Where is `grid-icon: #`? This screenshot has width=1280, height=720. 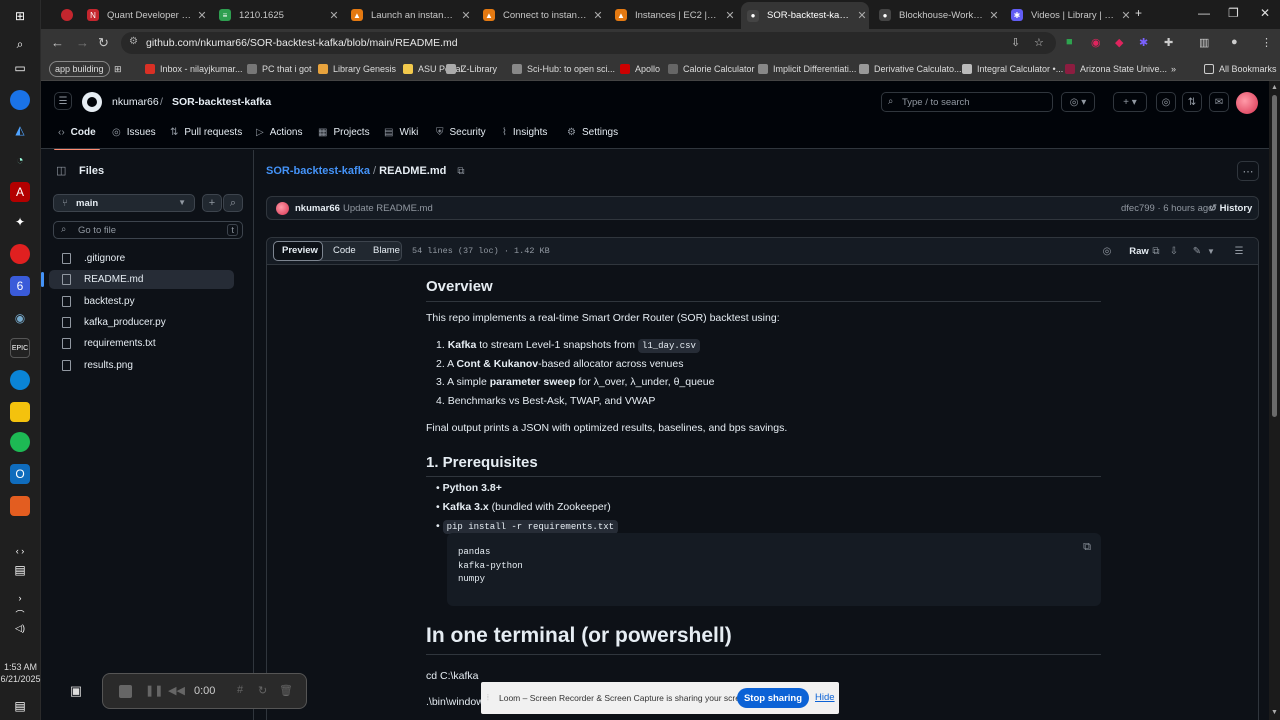 grid-icon: # is located at coordinates (240, 690).